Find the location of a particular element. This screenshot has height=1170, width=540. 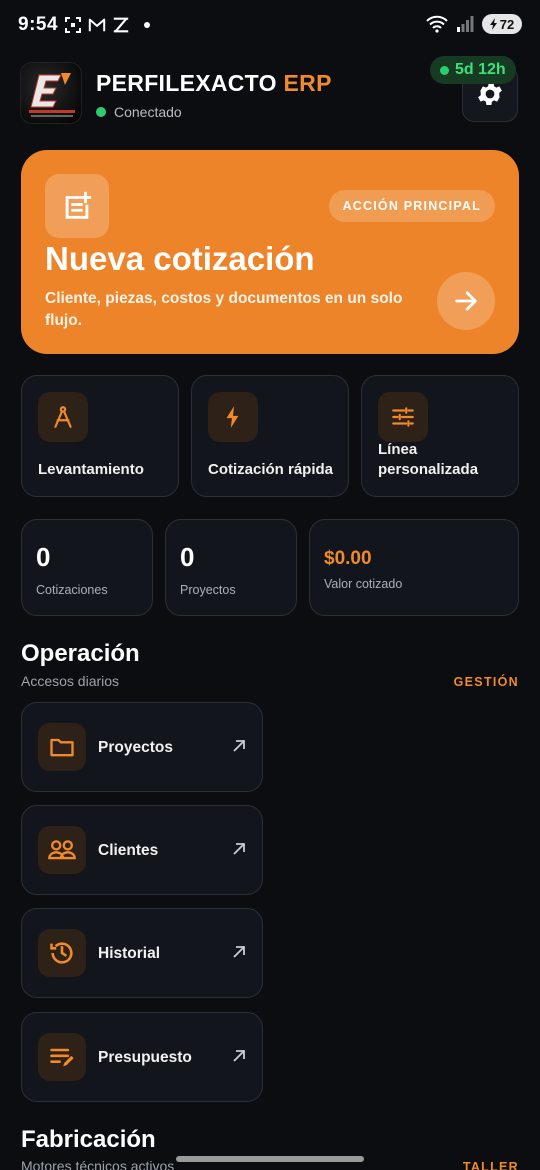

taller-link: TALLER is located at coordinates (491, 1165).